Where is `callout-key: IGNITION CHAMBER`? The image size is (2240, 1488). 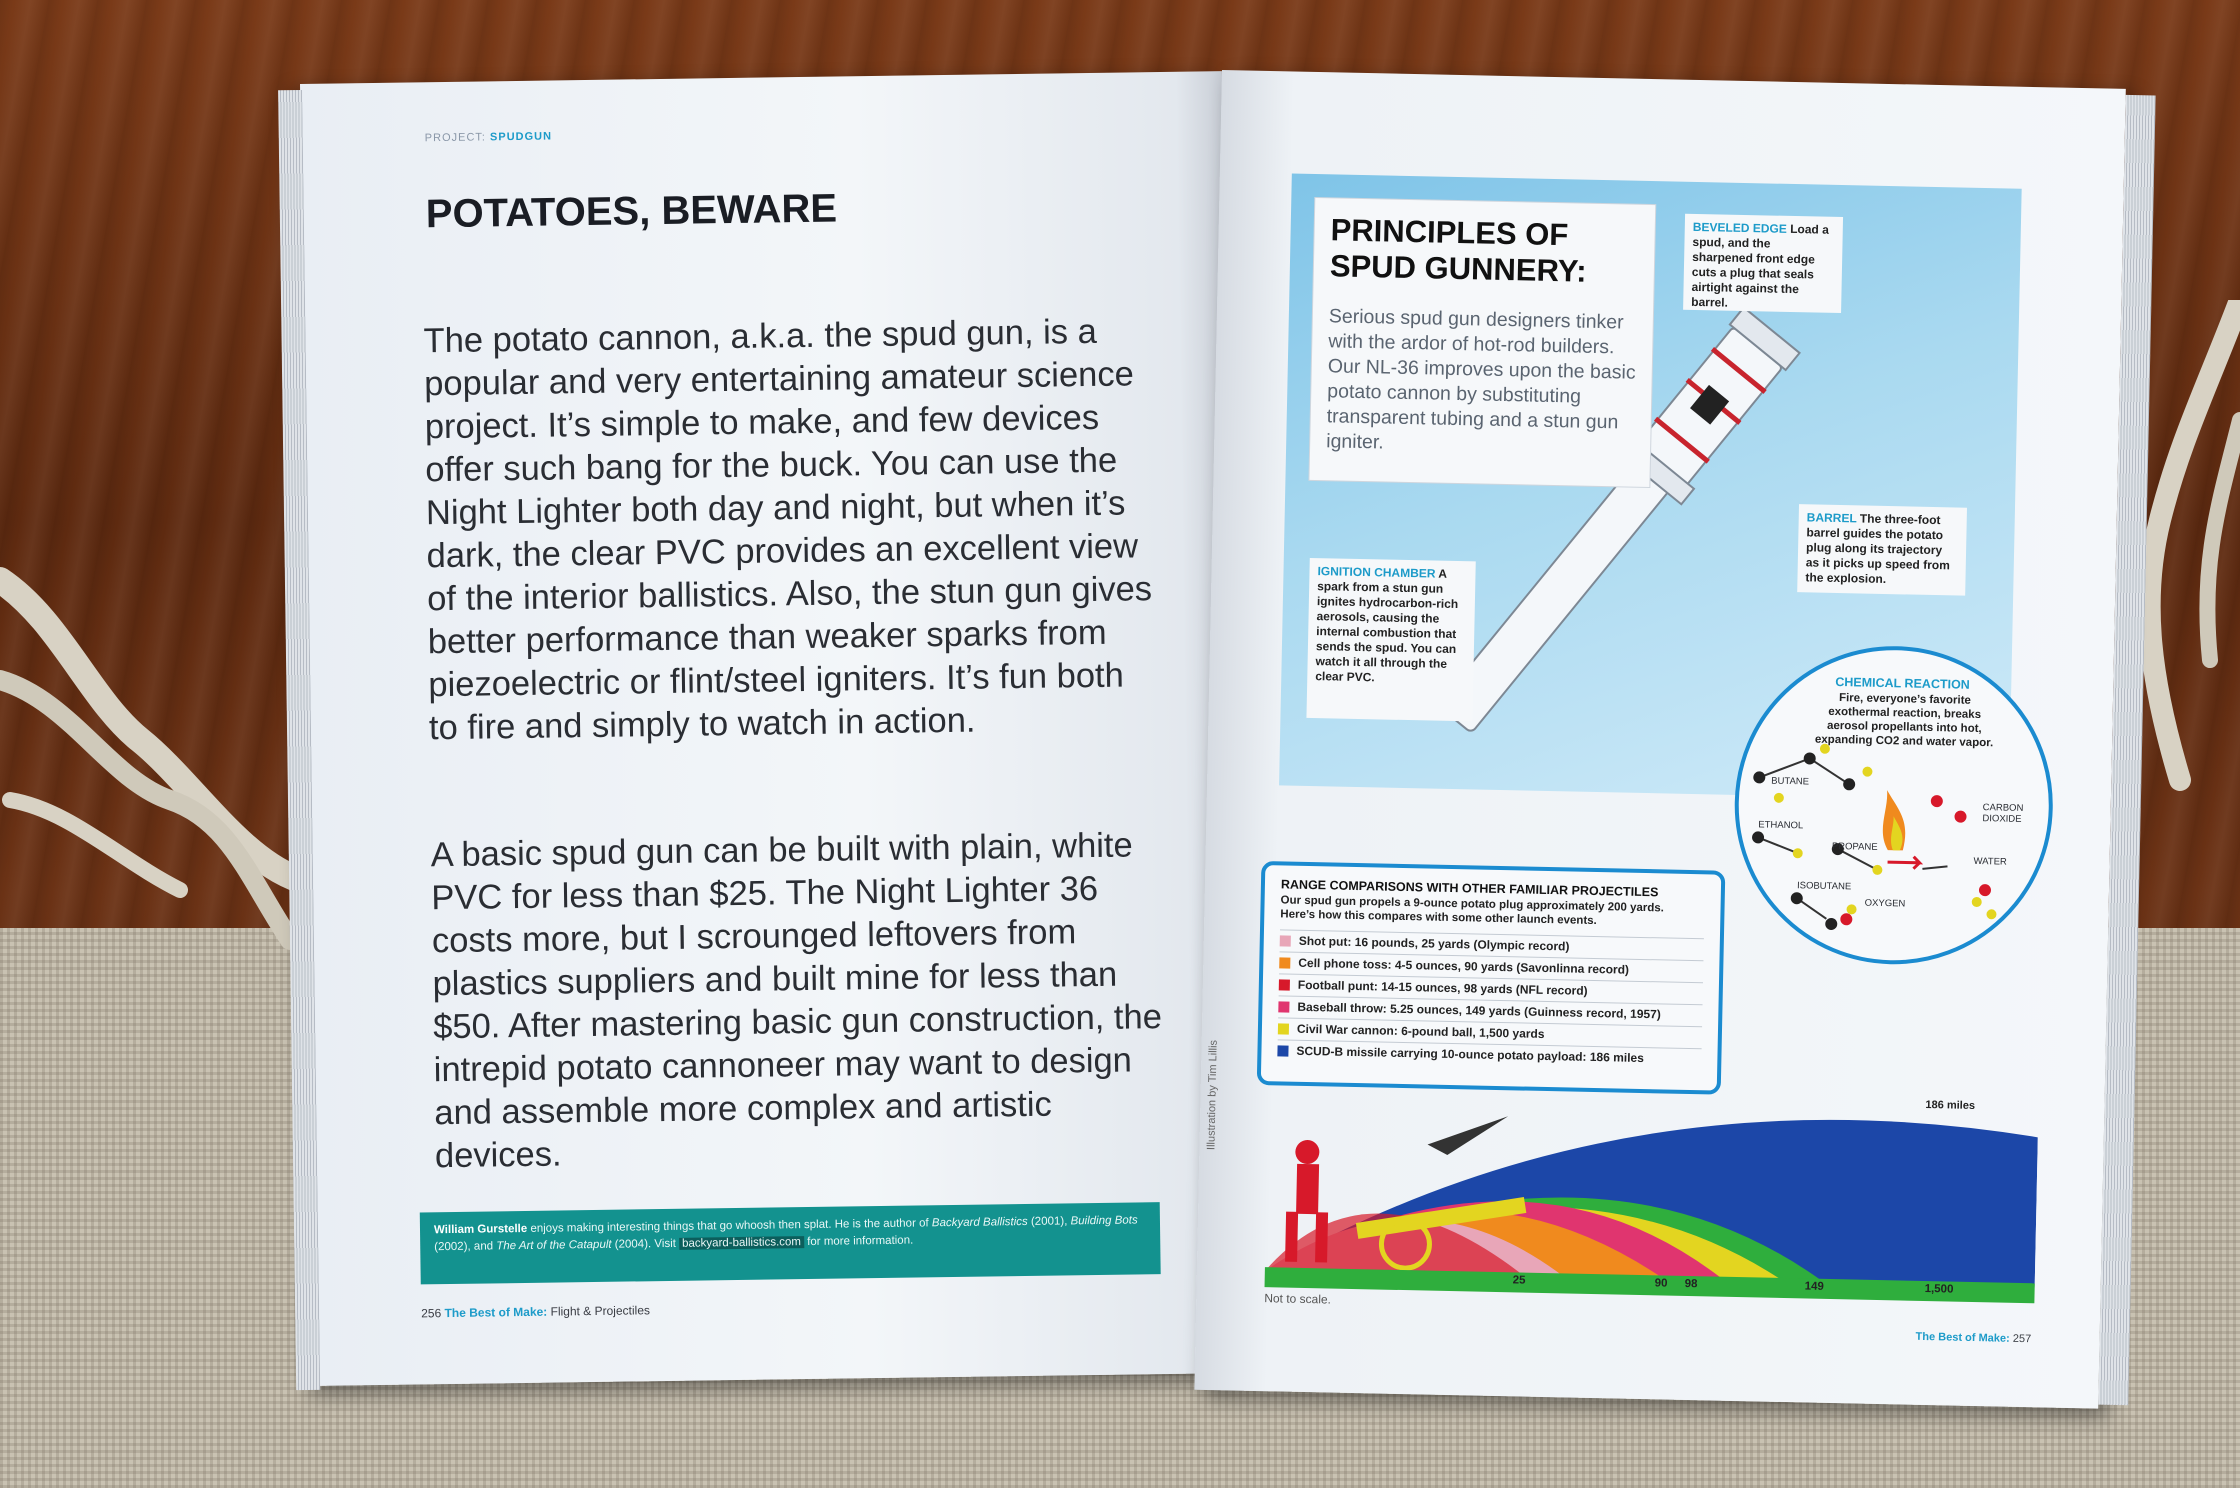
callout-key: IGNITION CHAMBER is located at coordinates (1376, 572).